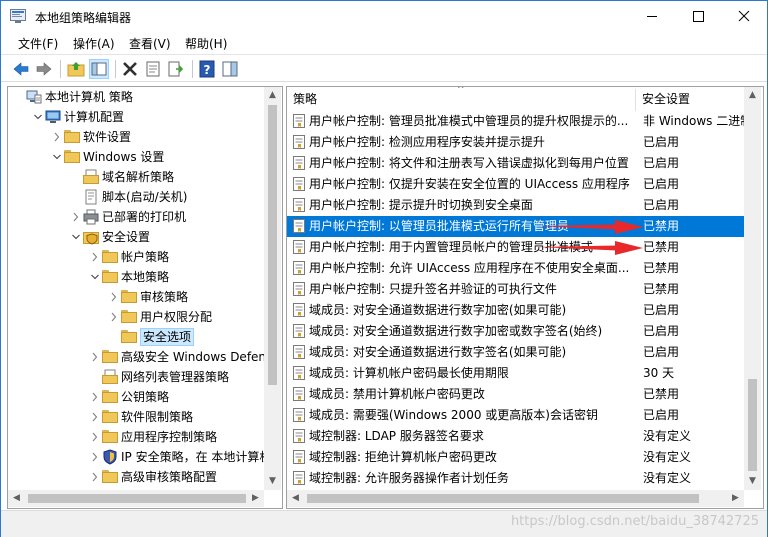 The height and width of the screenshot is (537, 768). What do you see at coordinates (503, 498) in the screenshot?
I see `list-hscroll-thumb` at bounding box center [503, 498].